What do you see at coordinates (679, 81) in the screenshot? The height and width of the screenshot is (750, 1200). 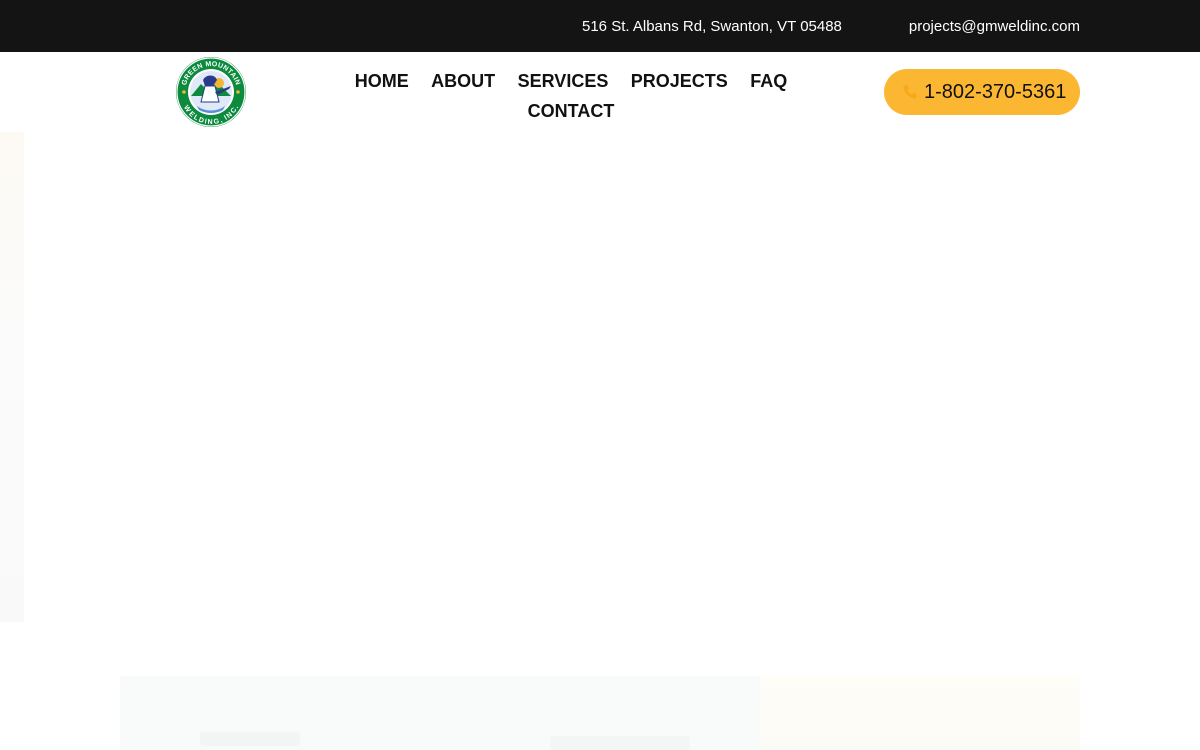 I see `nav-projects: PROJECTS` at bounding box center [679, 81].